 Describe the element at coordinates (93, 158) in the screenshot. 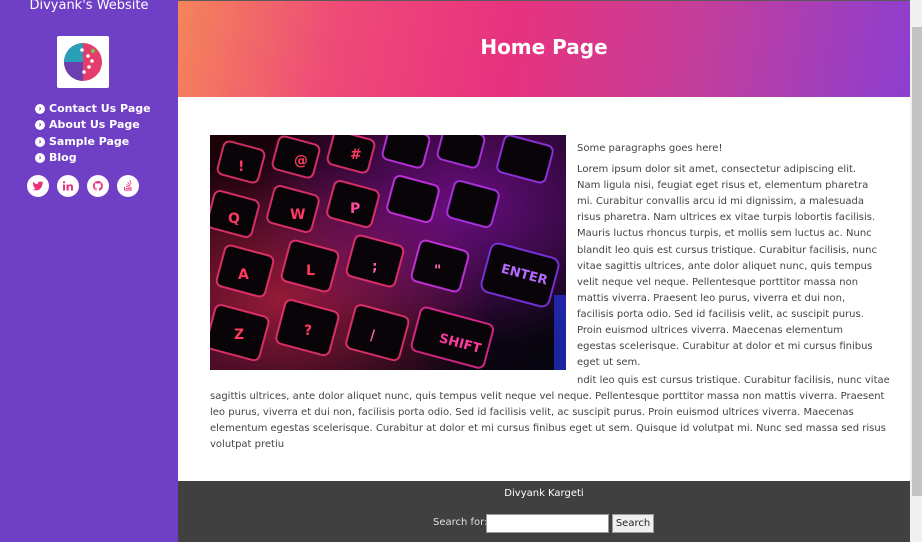

I see `nav-item-blog: › Blog` at that location.